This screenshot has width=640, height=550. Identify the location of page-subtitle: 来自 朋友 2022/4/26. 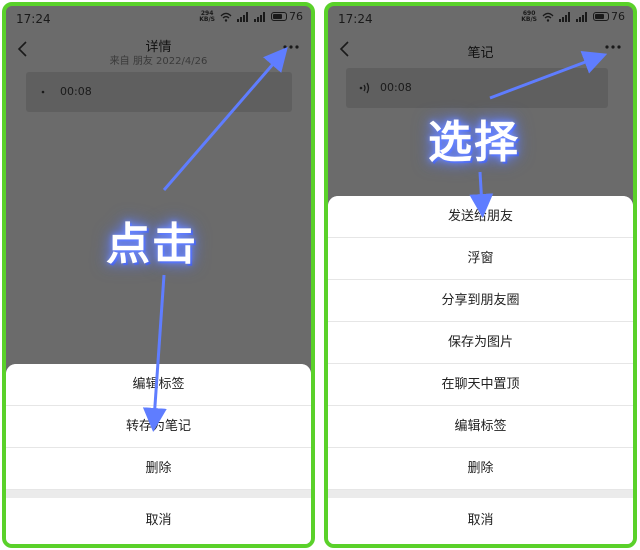
(158, 61).